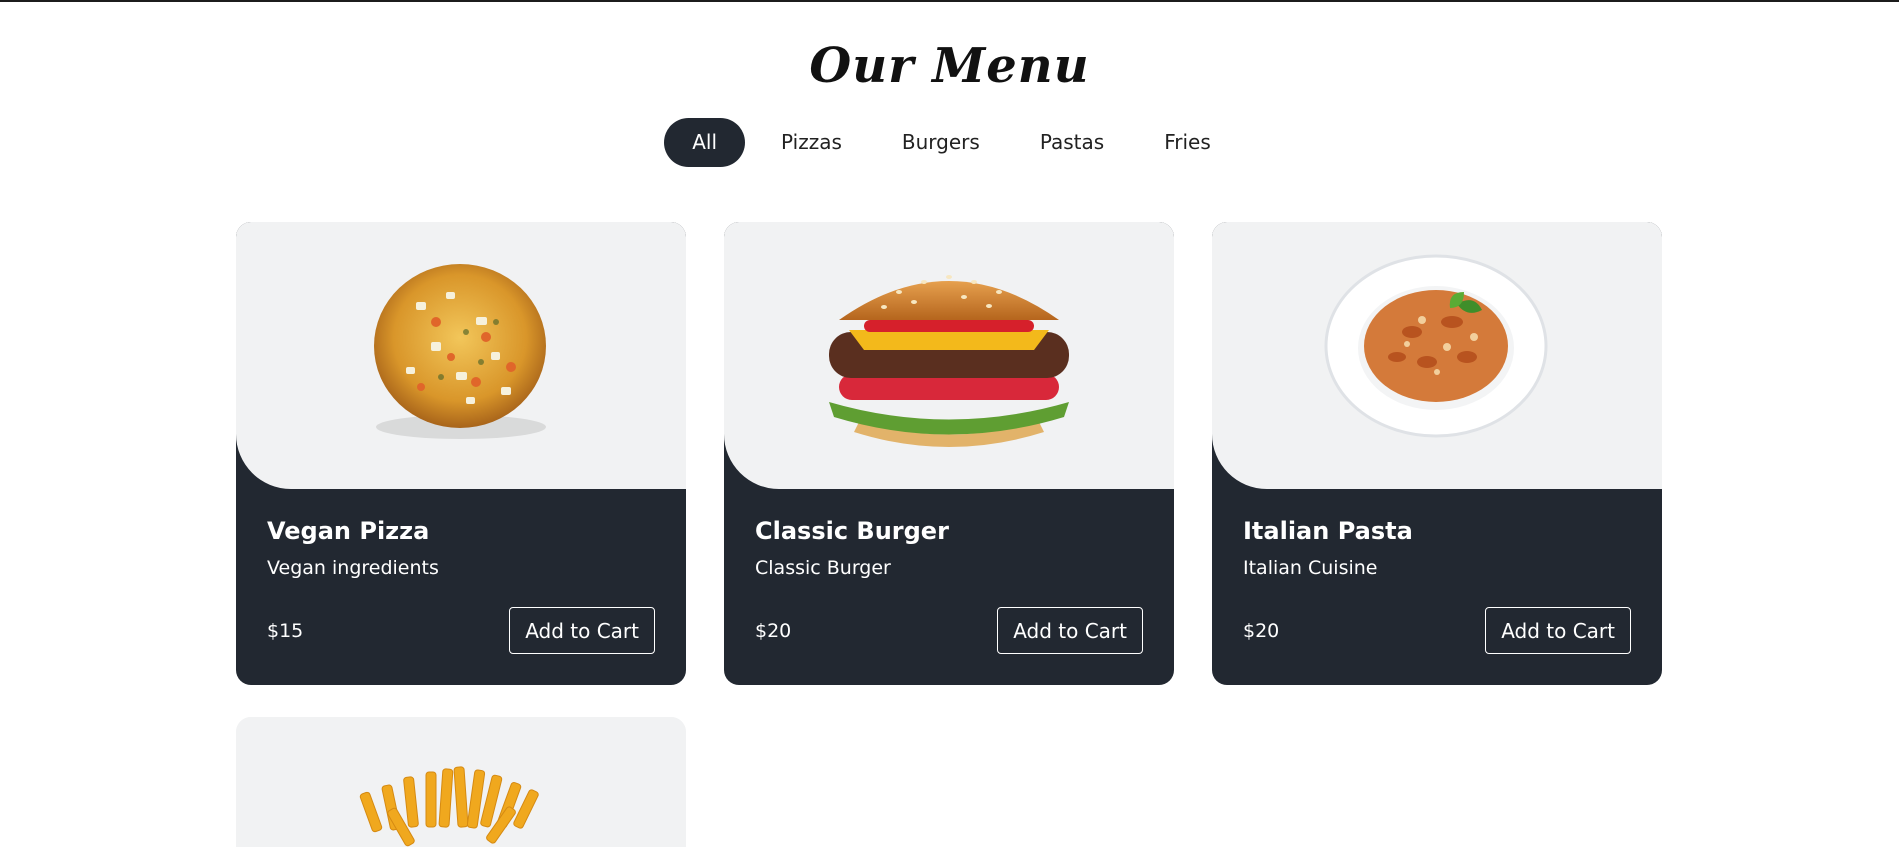 This screenshot has height=847, width=1899. What do you see at coordinates (949, 1) in the screenshot?
I see `top-border` at bounding box center [949, 1].